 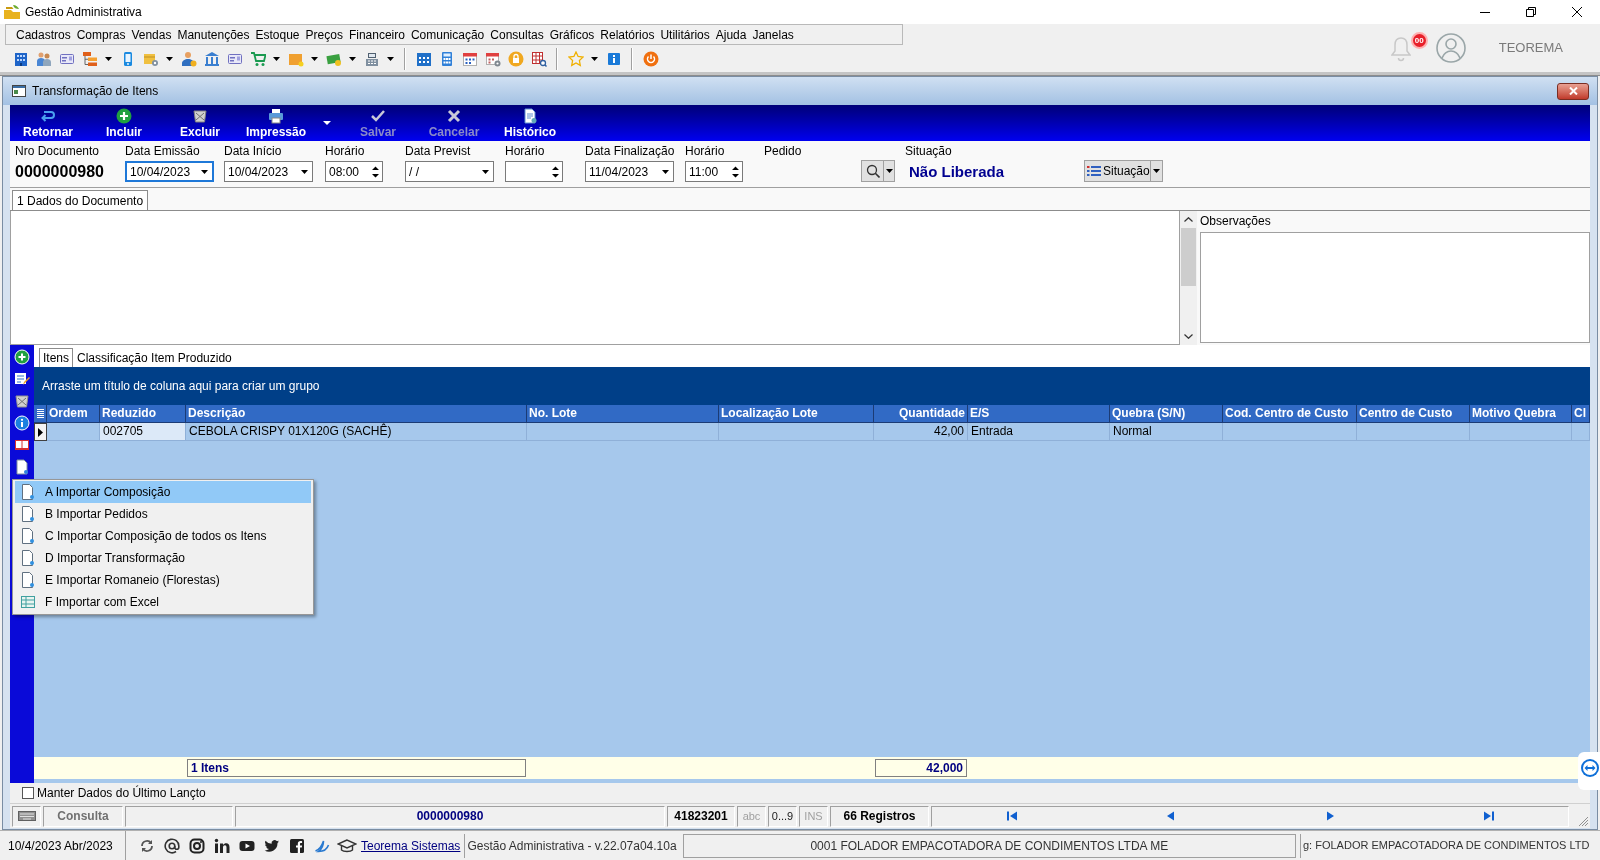 What do you see at coordinates (449, 171) in the screenshot?
I see `date-field: / /` at bounding box center [449, 171].